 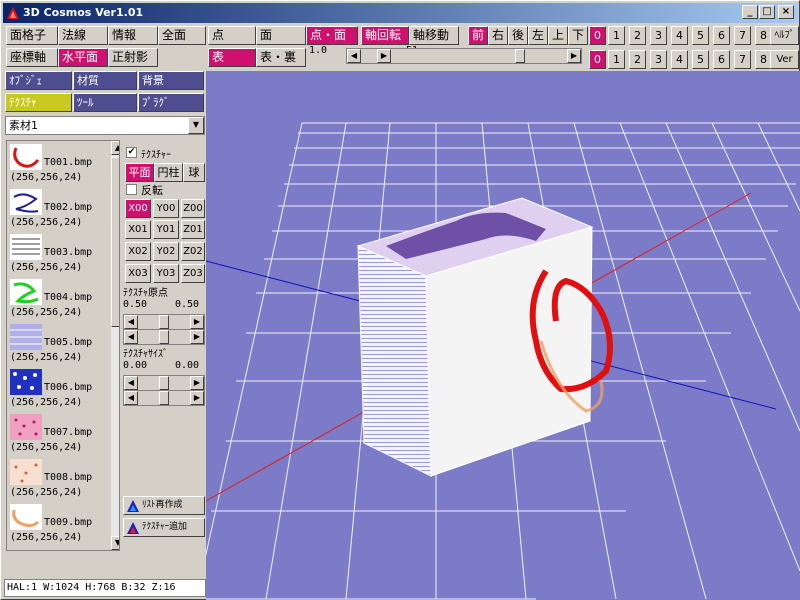 I want to click on origin-y-slider: ◀ ▶, so click(x=164, y=337).